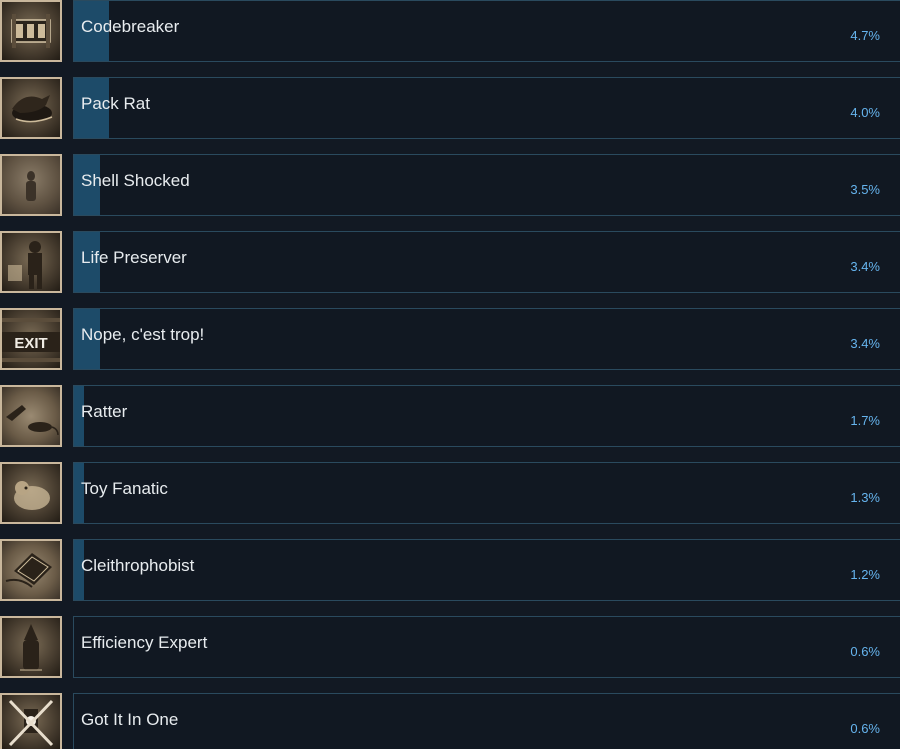 The width and height of the screenshot is (900, 749). I want to click on achievement-row-nope-cest-trop: EXIT Nope, c'est trop! 3.4%, so click(450, 340).